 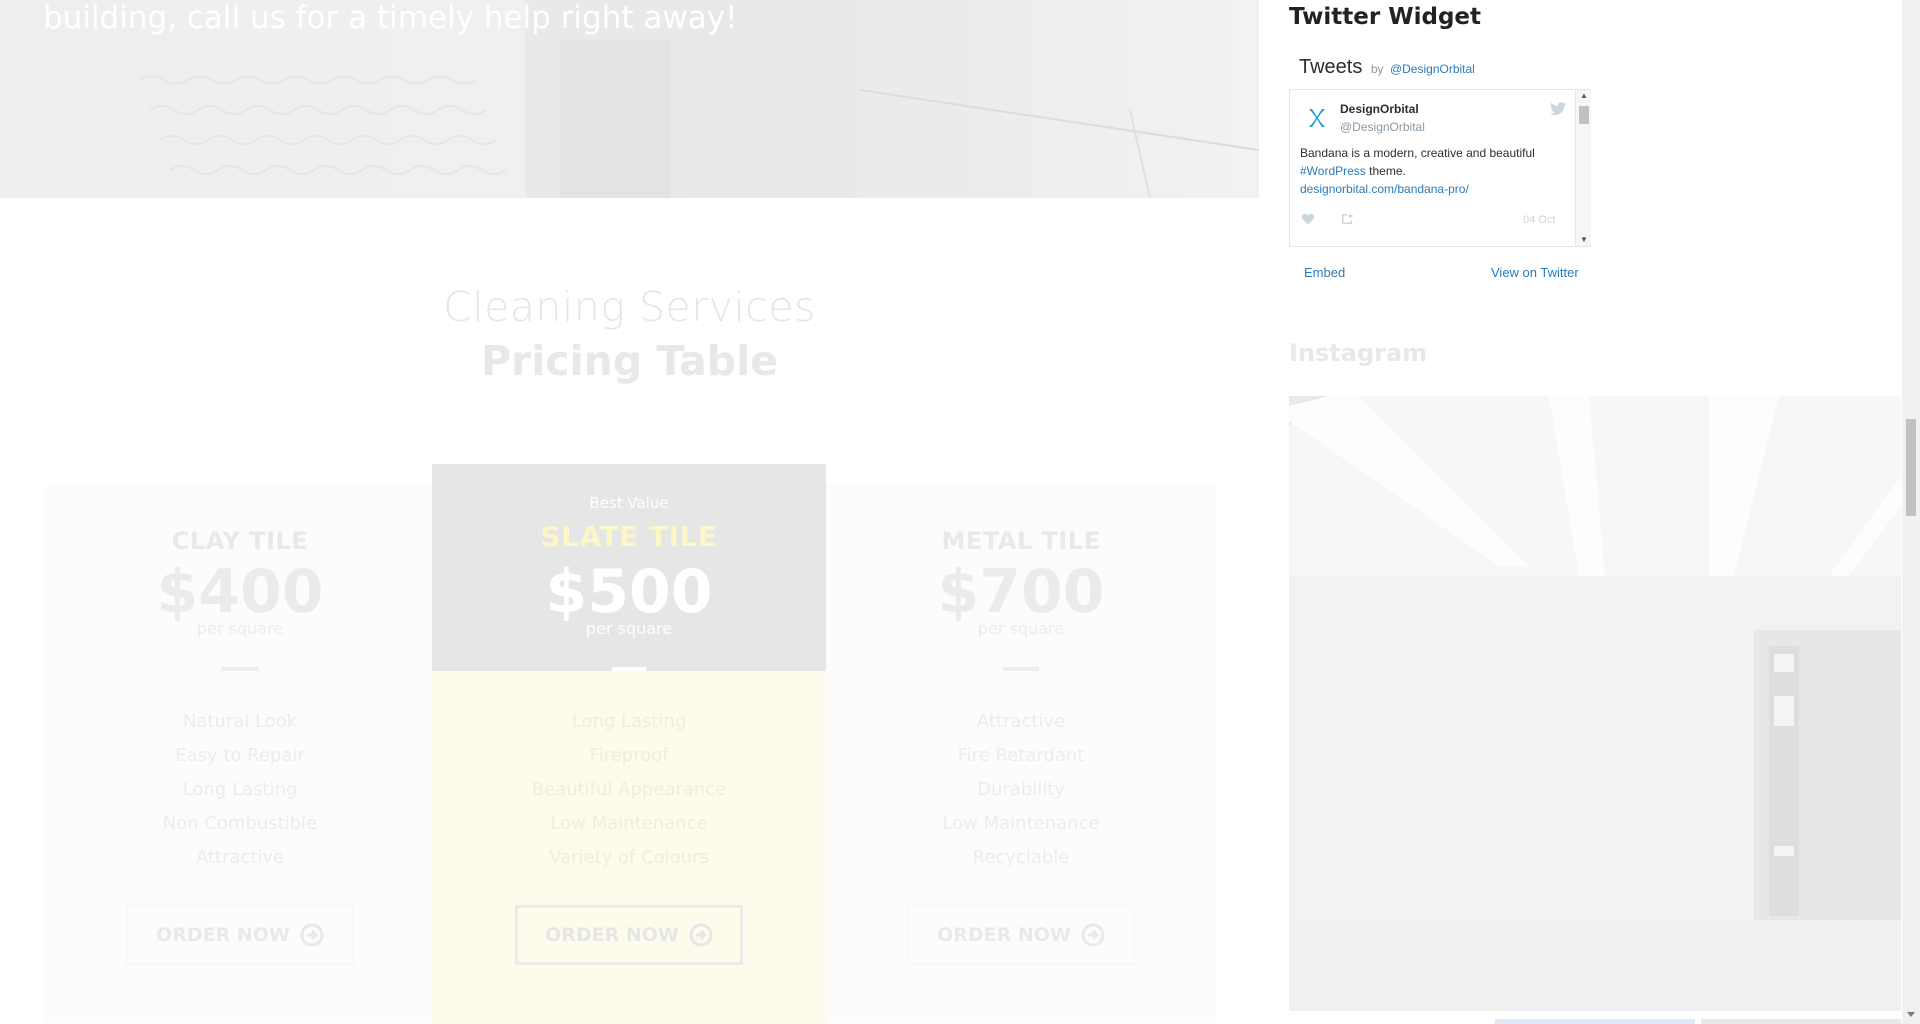 I want to click on plan-feature: Variety of Colours, so click(x=629, y=857).